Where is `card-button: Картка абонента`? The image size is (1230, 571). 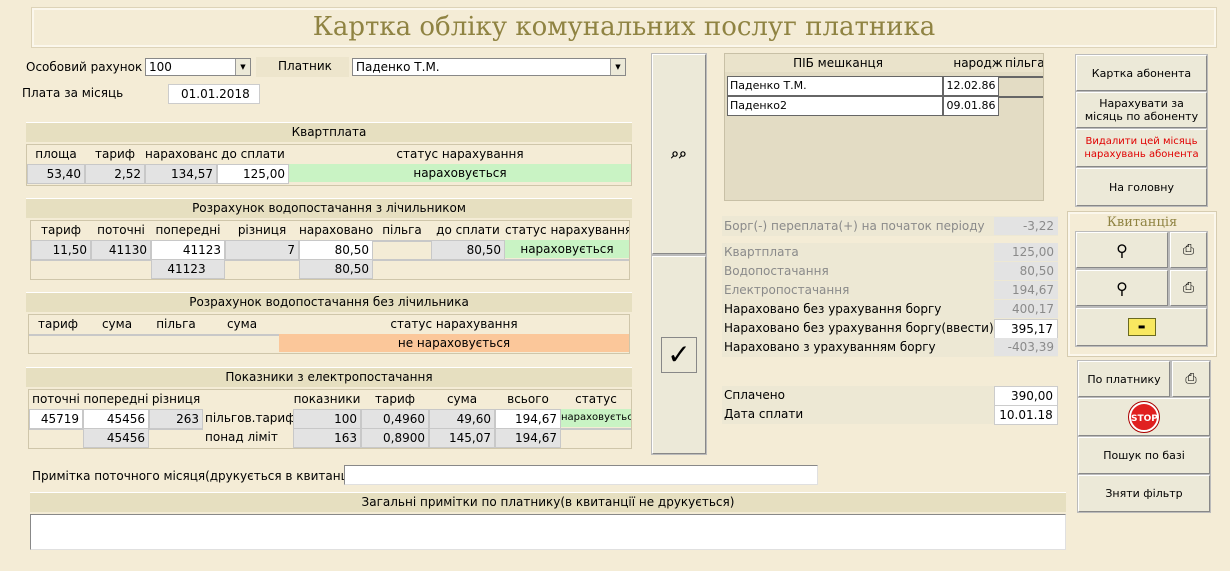
card-button: Картка абонента is located at coordinates (1141, 73).